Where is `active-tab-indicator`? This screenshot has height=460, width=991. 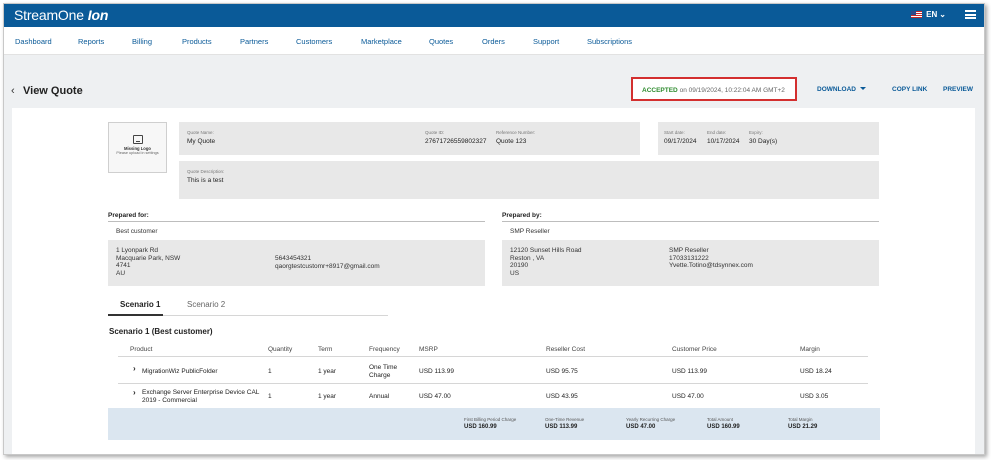 active-tab-indicator is located at coordinates (135, 315).